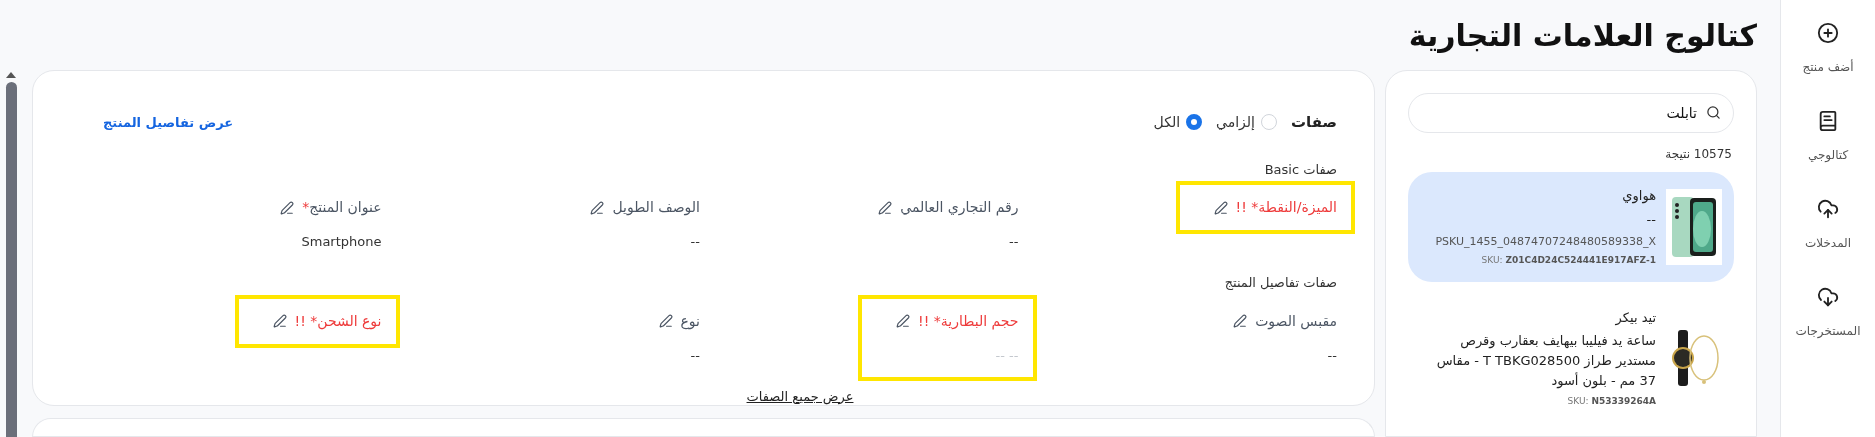  I want to click on search-icon, so click(1713, 112).